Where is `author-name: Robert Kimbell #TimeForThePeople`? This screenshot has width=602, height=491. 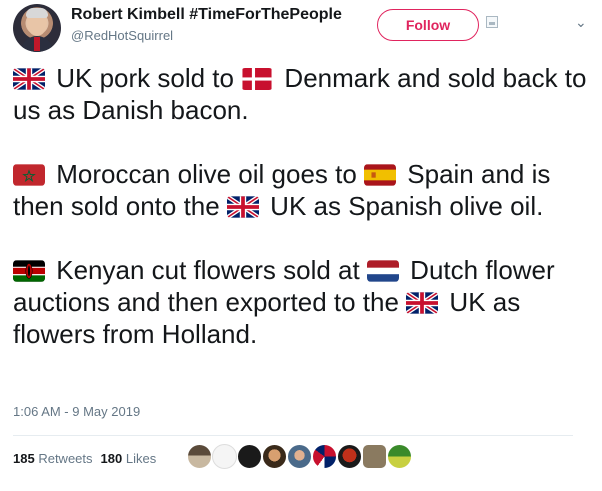 author-name: Robert Kimbell #TimeForThePeople is located at coordinates (206, 15).